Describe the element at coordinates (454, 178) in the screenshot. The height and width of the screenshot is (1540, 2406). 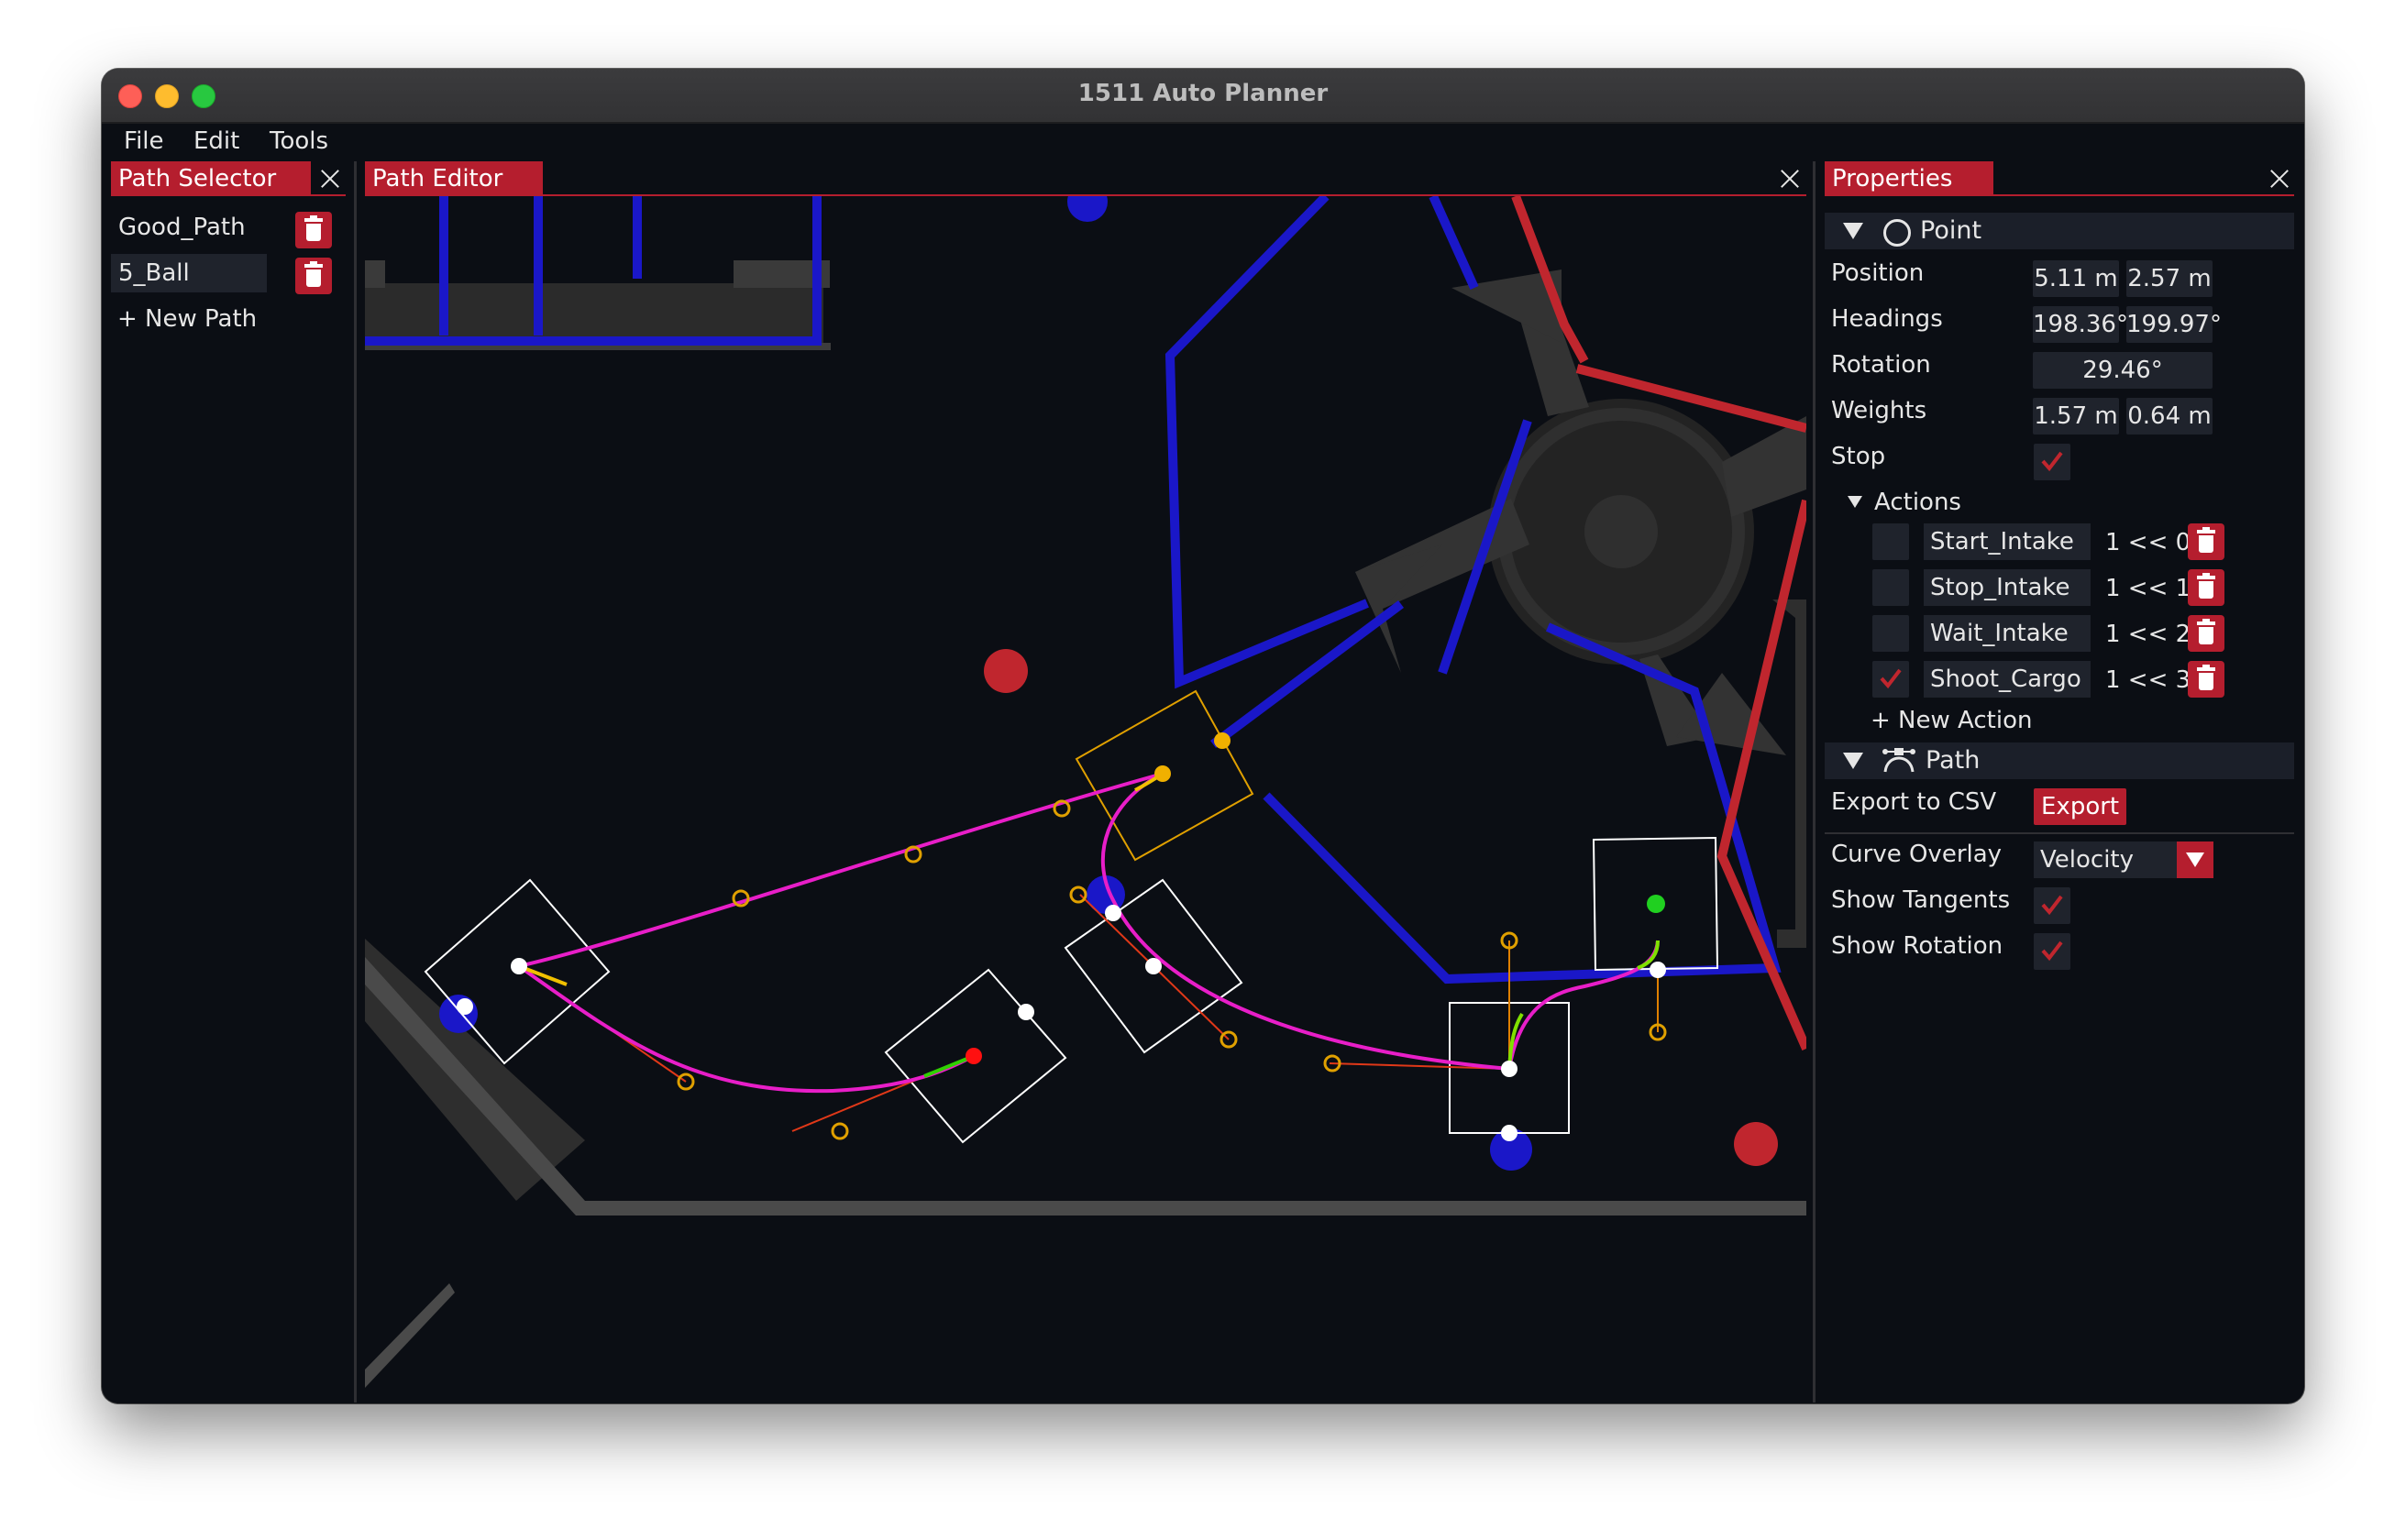
I see `tab-path-editor: Path Editor` at that location.